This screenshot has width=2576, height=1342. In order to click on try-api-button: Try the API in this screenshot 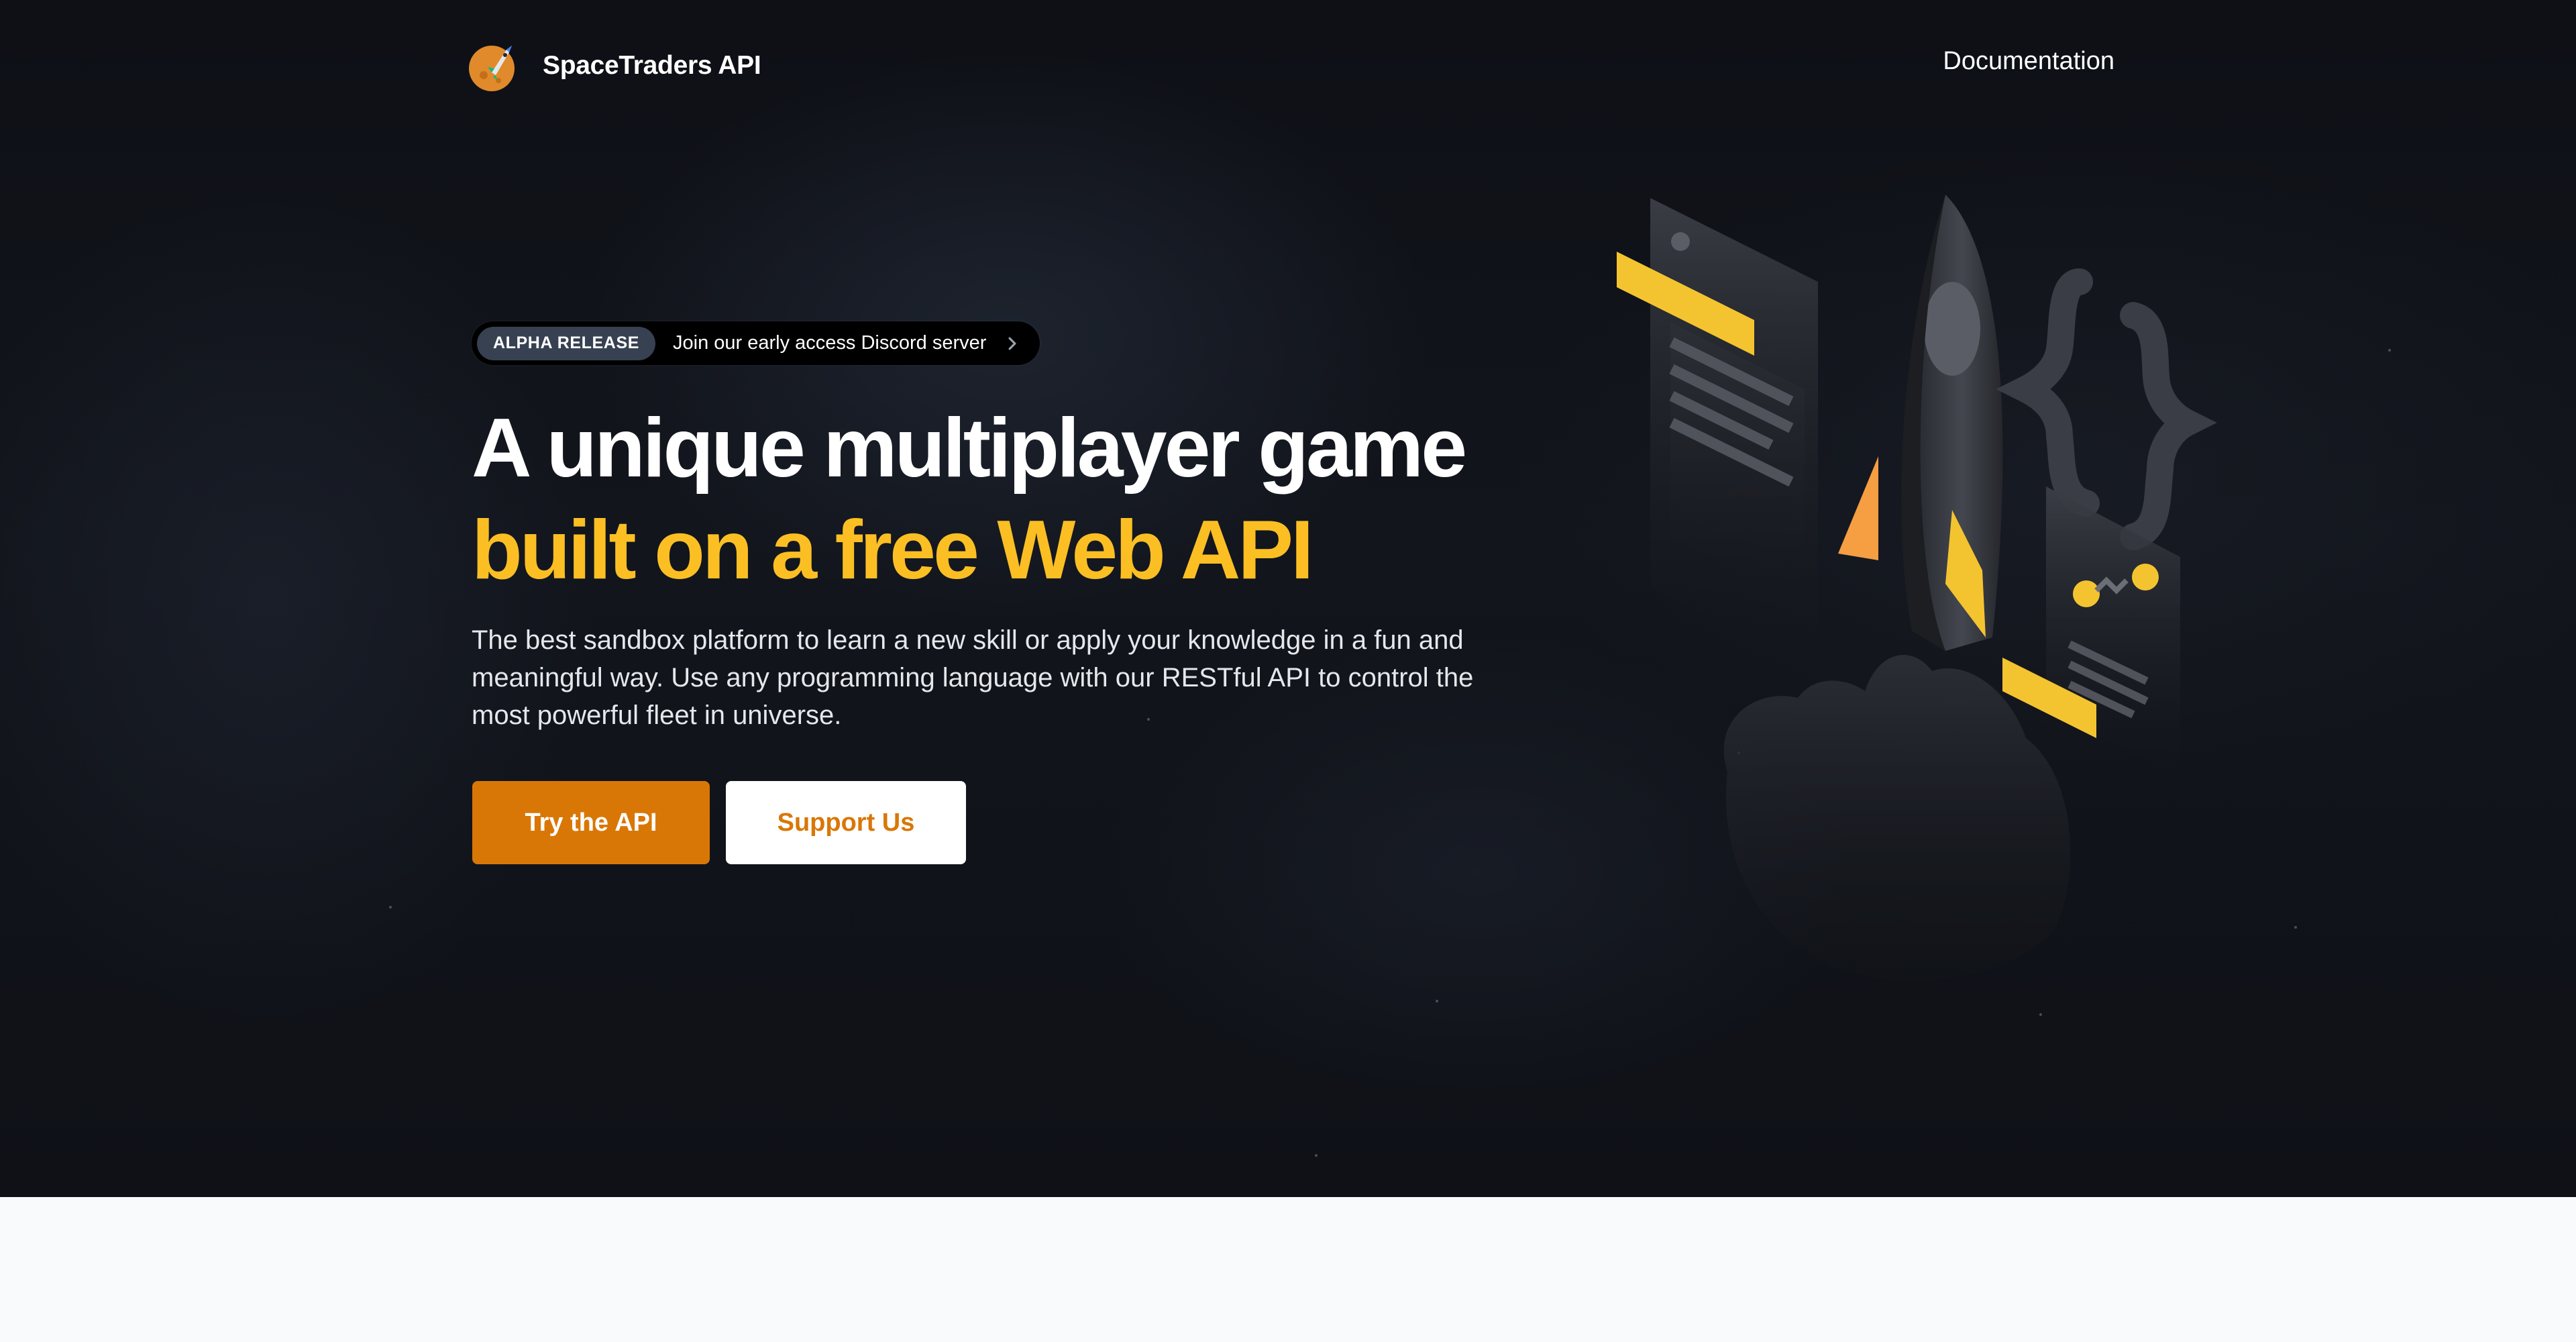, I will do `click(591, 823)`.